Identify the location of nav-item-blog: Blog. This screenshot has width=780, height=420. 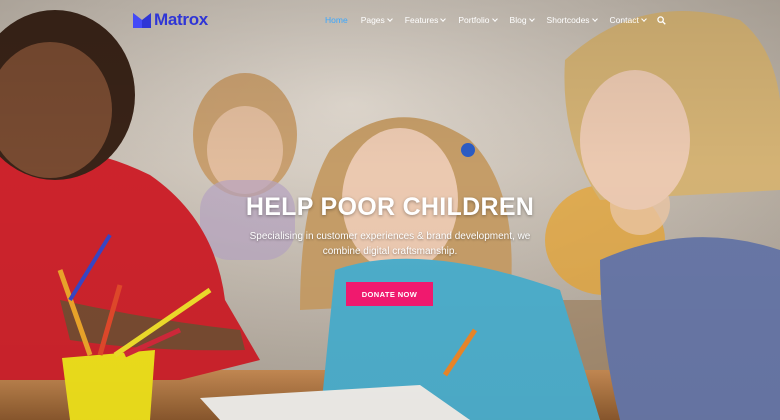
(522, 20).